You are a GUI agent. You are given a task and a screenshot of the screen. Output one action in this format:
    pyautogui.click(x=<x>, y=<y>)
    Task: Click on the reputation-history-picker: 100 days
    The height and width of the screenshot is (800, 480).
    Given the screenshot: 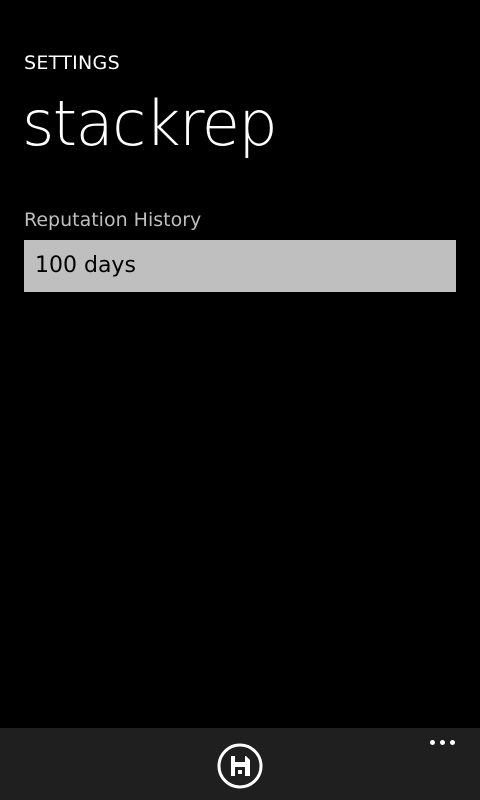 What is the action you would take?
    pyautogui.click(x=240, y=266)
    